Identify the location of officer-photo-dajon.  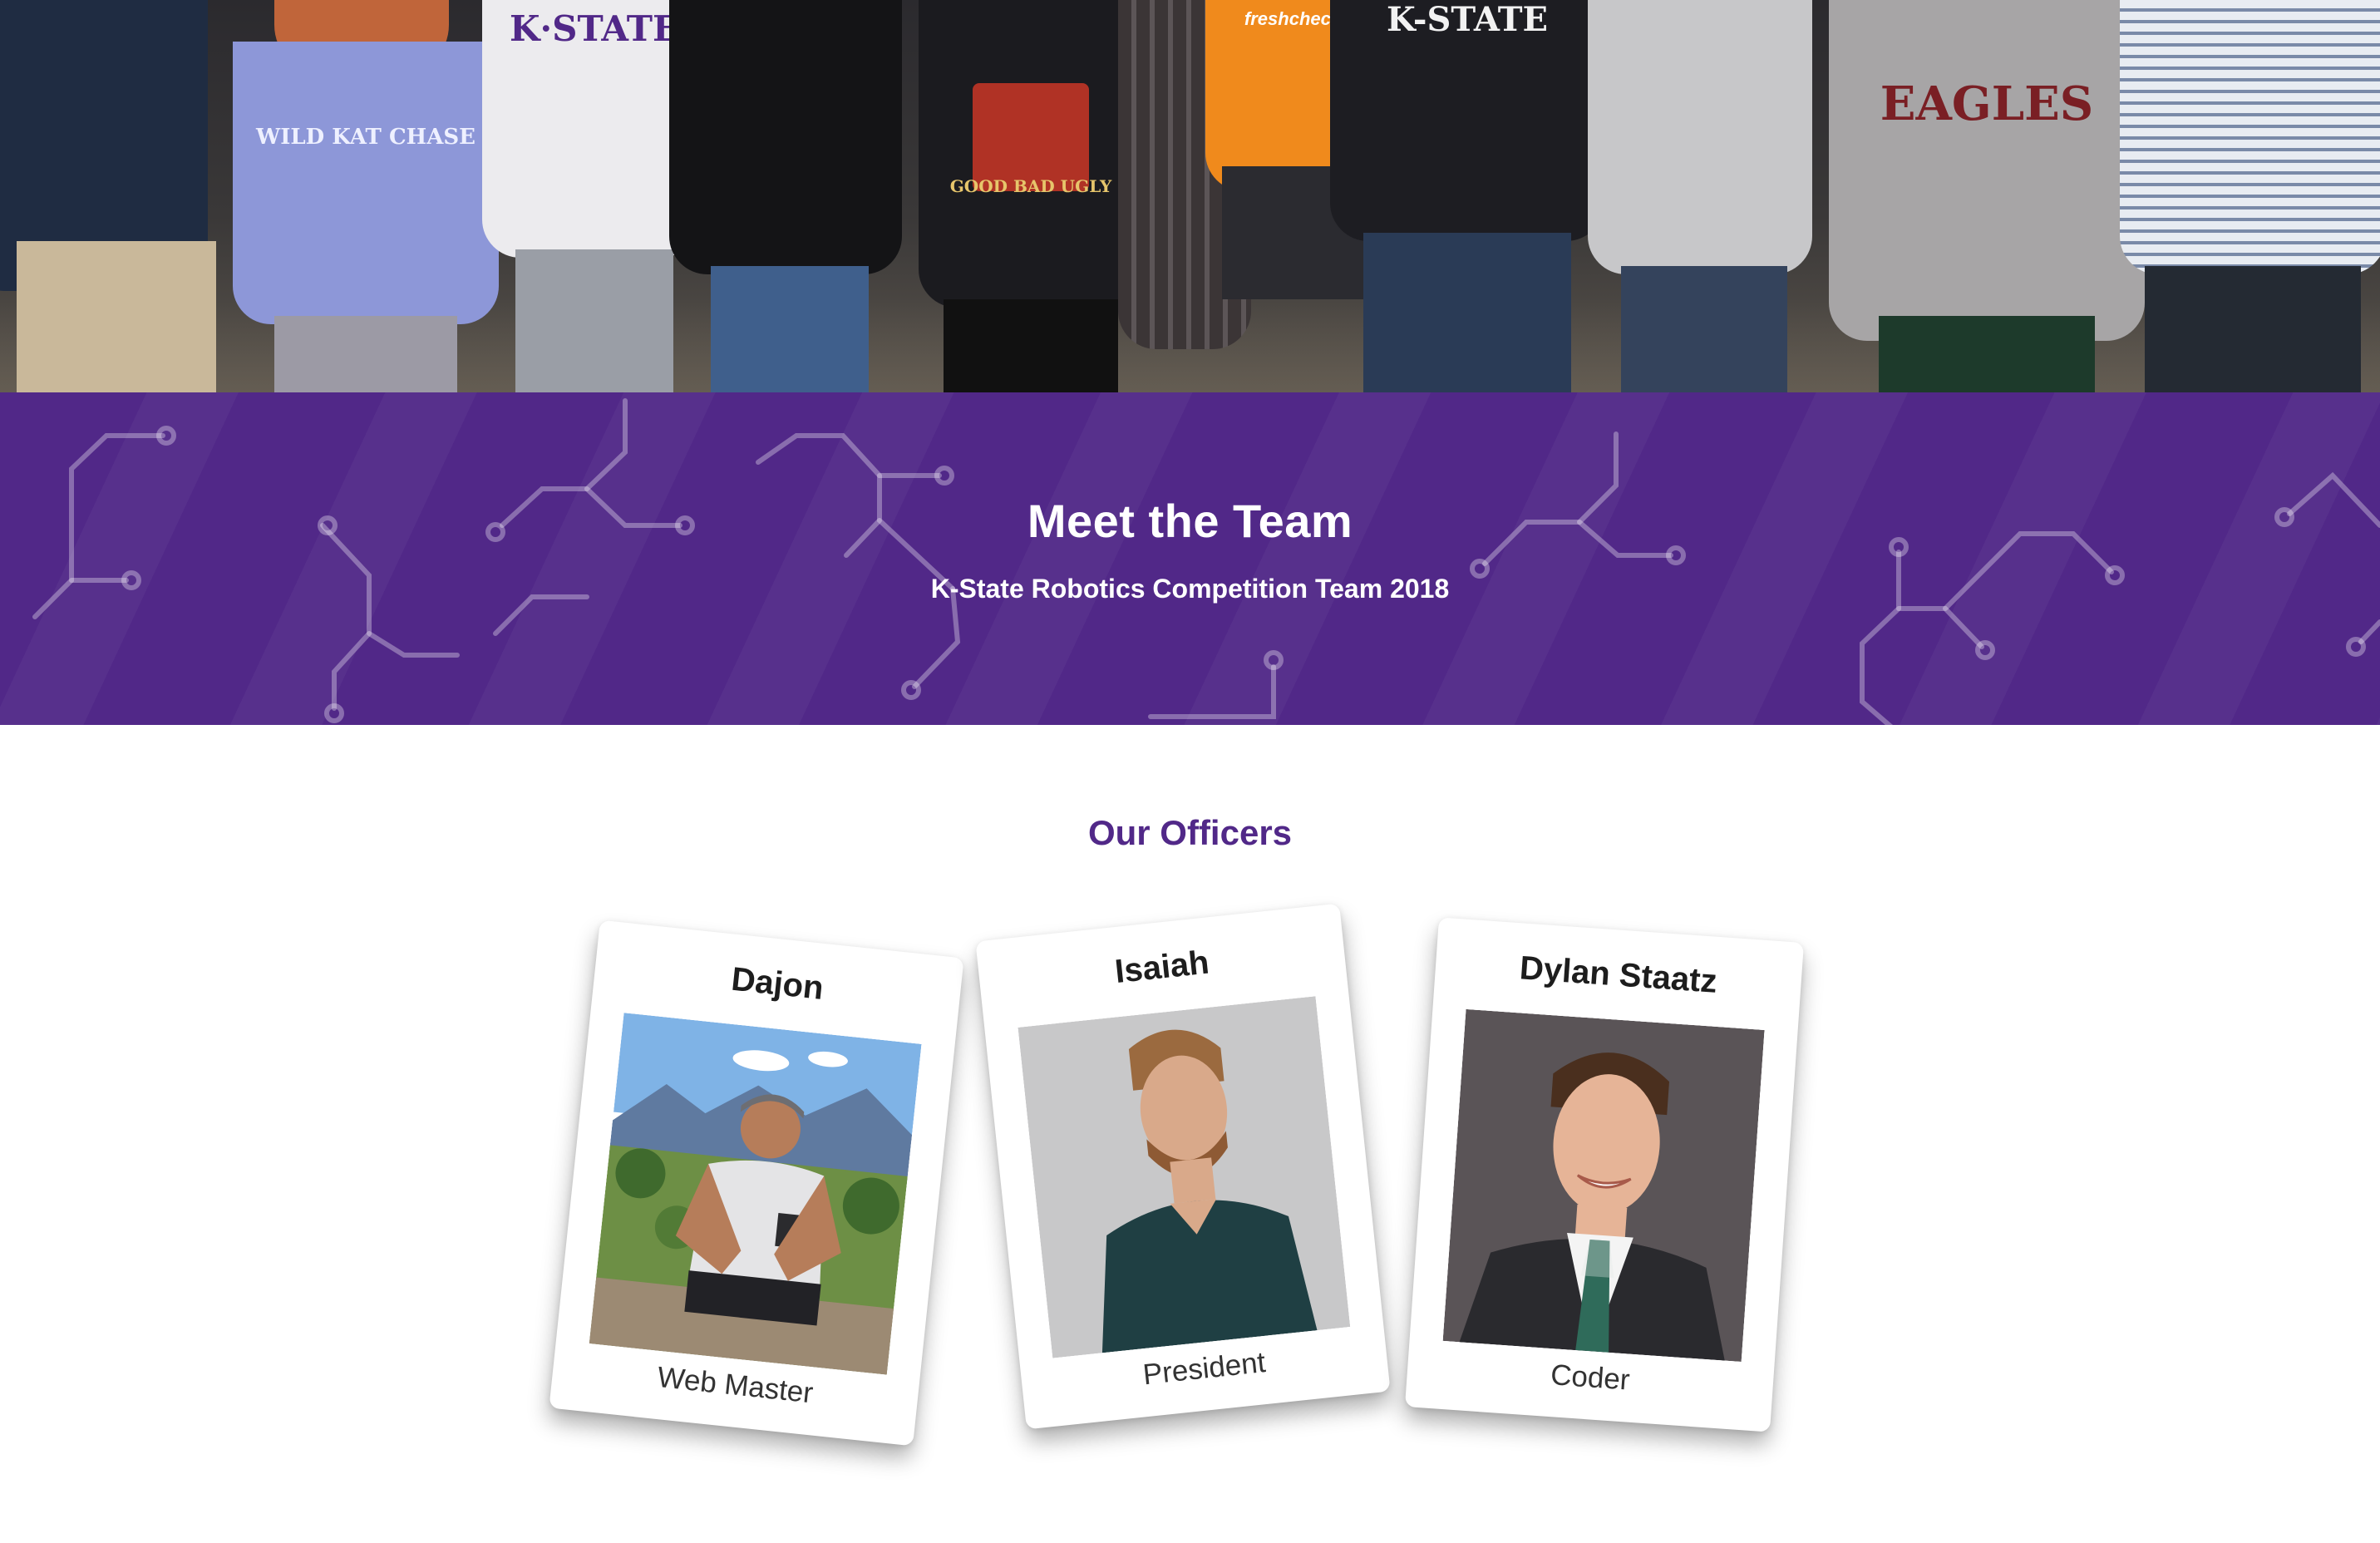
(755, 1194).